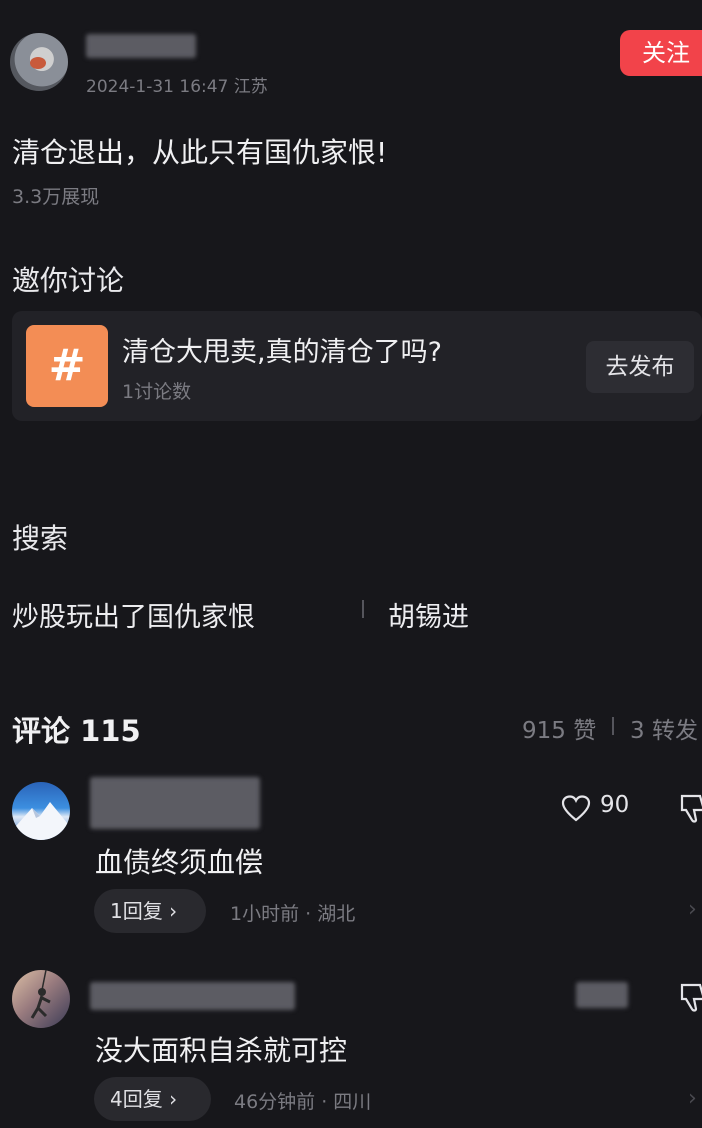  What do you see at coordinates (150, 911) in the screenshot?
I see `reply-button: 1回复 ›` at bounding box center [150, 911].